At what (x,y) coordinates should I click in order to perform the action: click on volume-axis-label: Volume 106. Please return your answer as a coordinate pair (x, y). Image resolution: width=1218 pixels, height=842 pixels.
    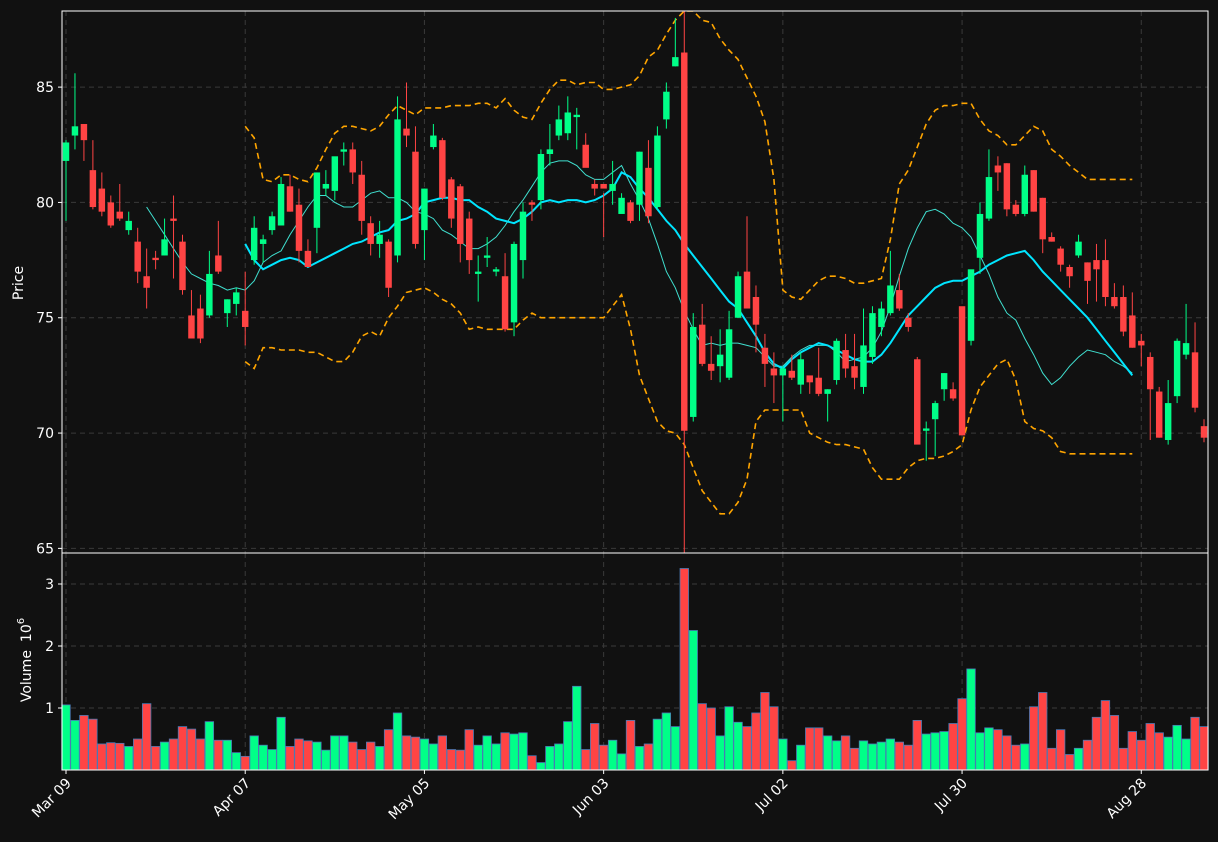
    Looking at the image, I should click on (25, 660).